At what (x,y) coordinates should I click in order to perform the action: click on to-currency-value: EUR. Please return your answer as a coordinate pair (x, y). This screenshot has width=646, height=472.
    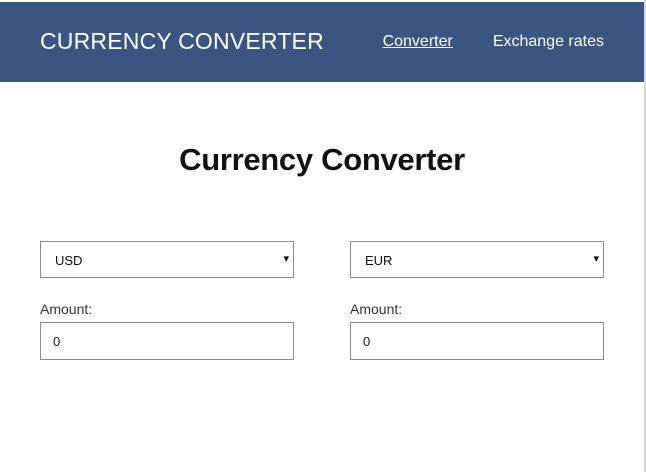
    Looking at the image, I should click on (379, 260).